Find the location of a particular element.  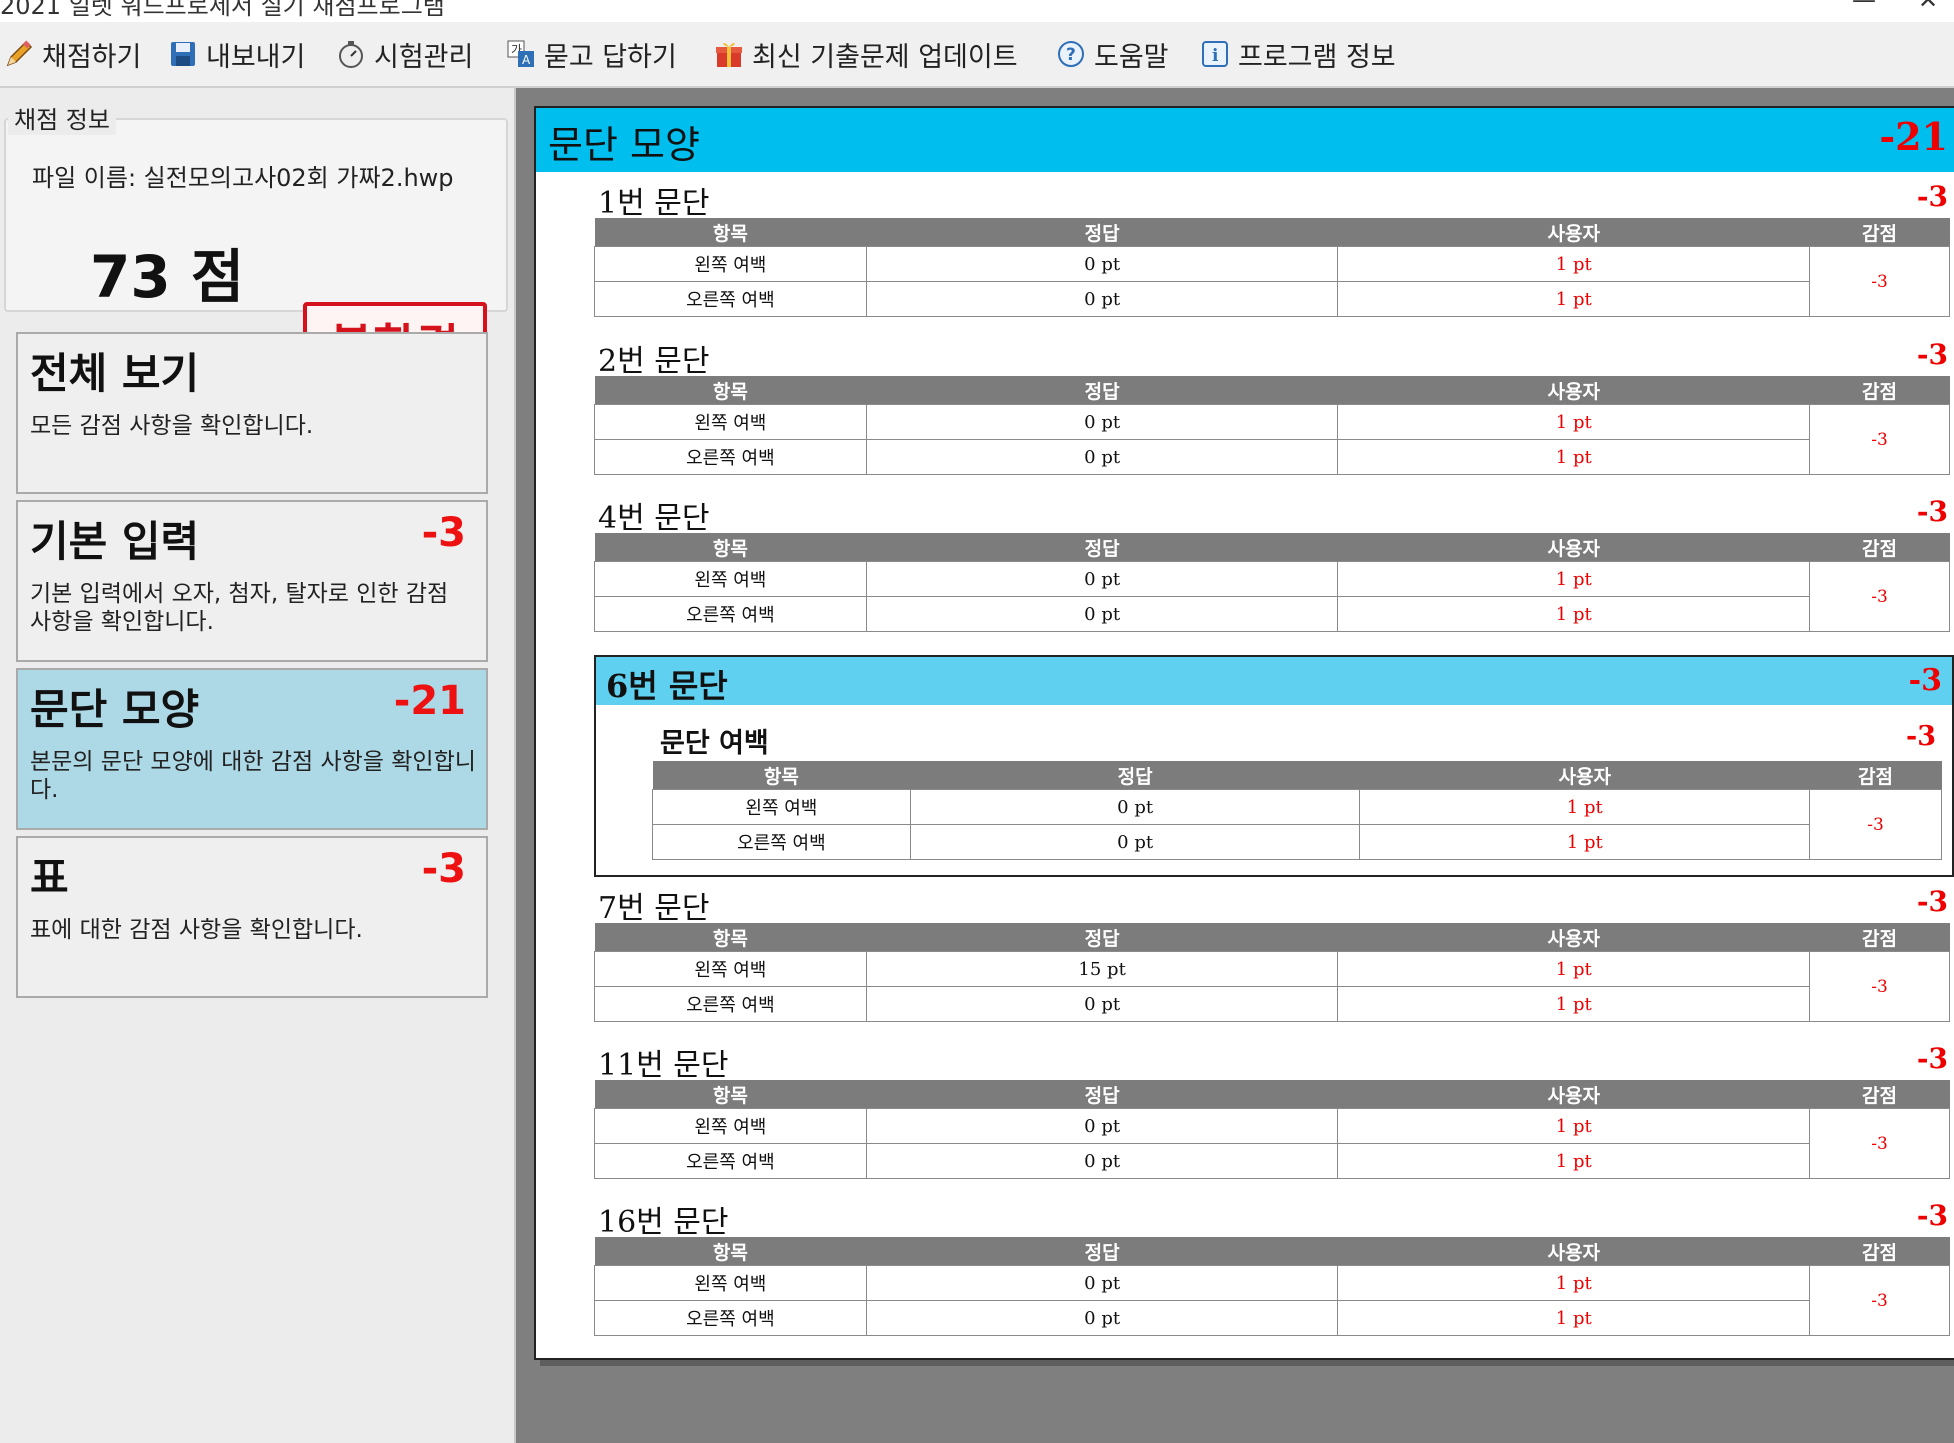

update-button: 최신 기출문제 업데이트 is located at coordinates (866, 54).